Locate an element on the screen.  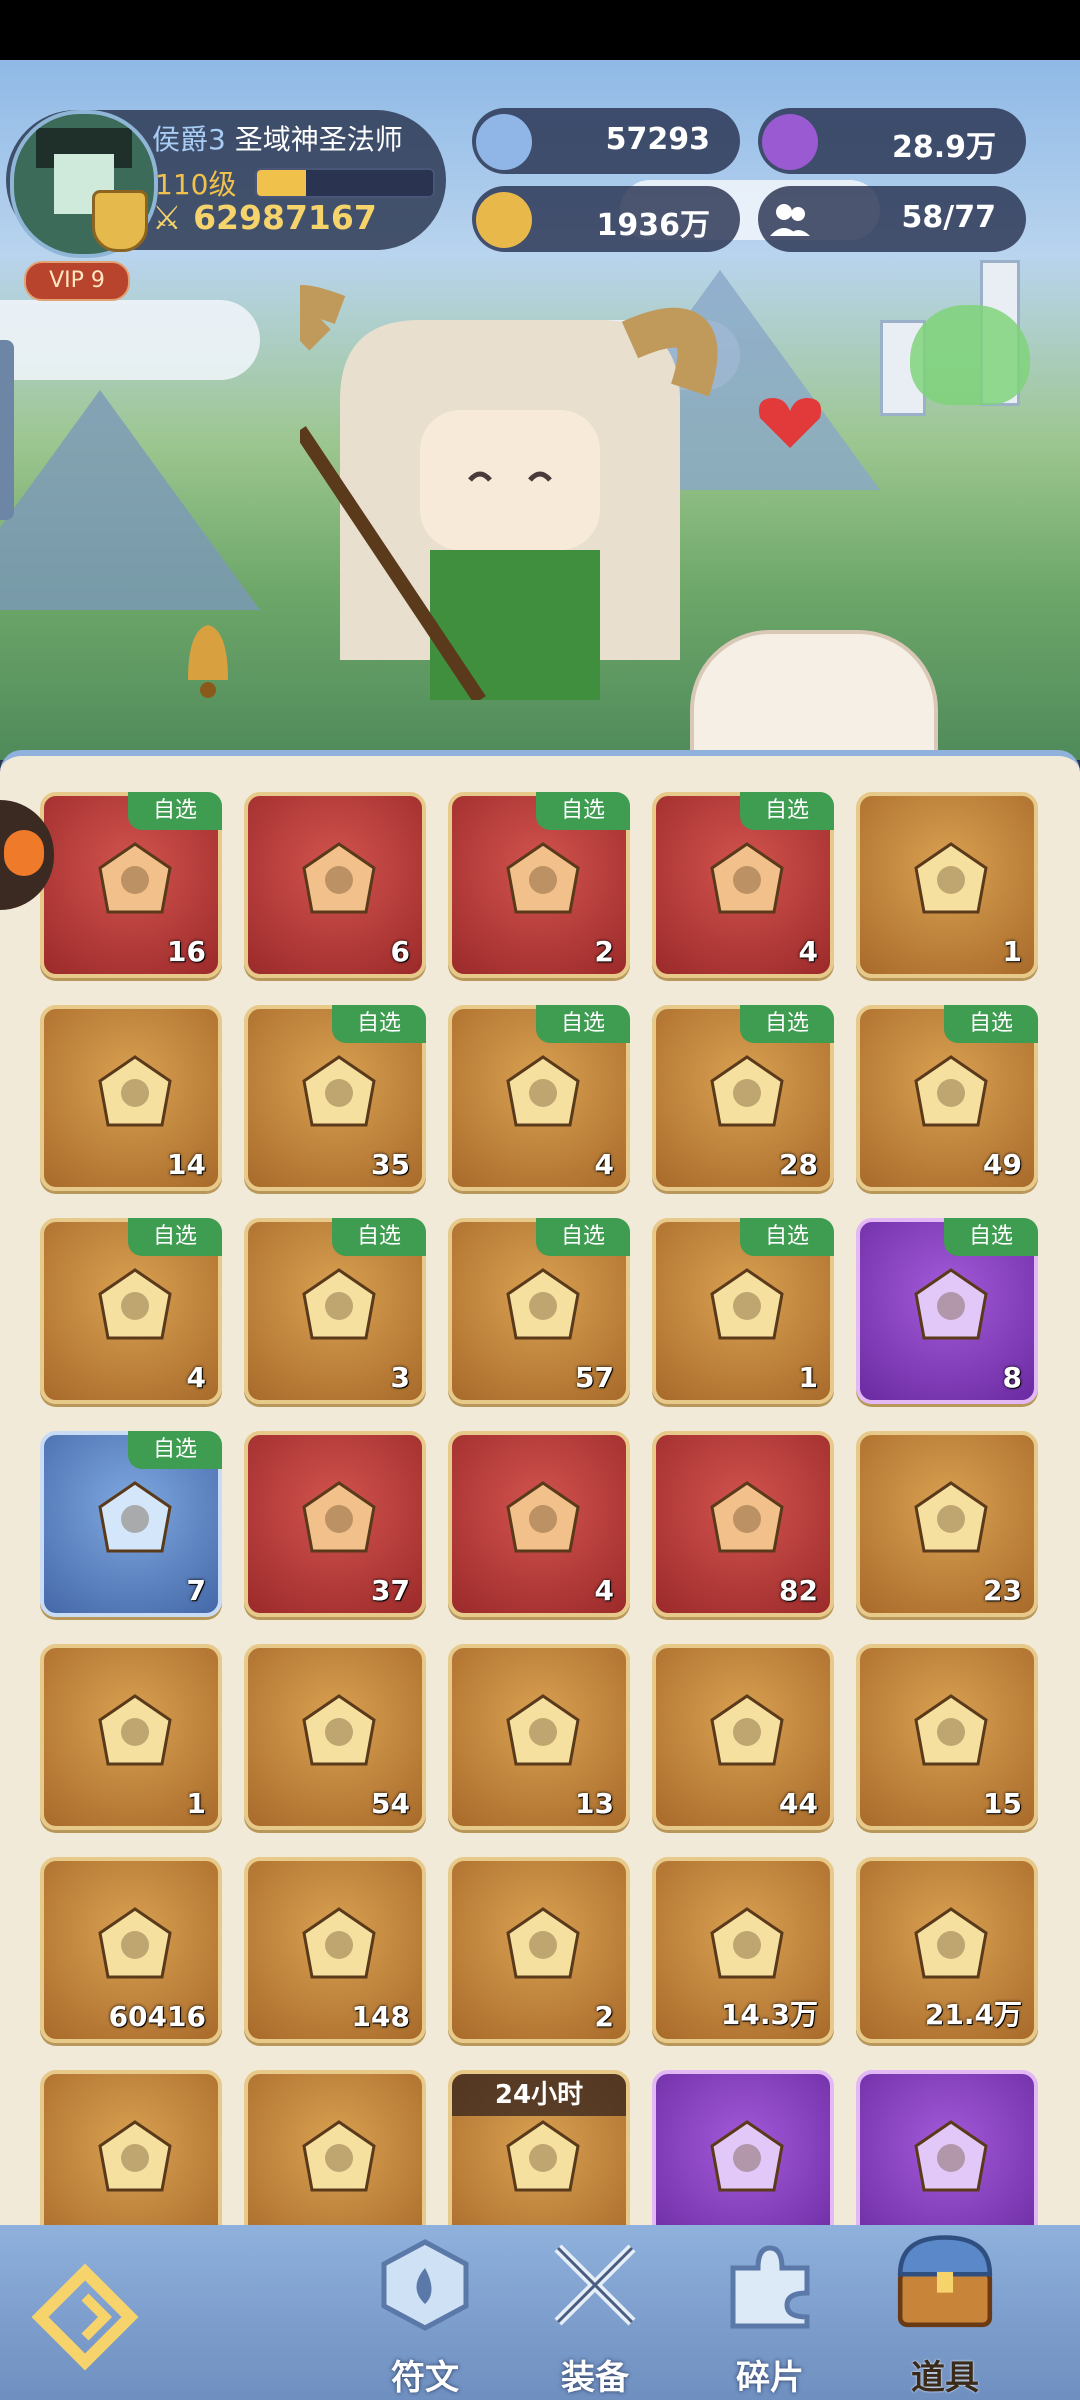
inventory-slot: 自选 2 is located at coordinates (539, 885).